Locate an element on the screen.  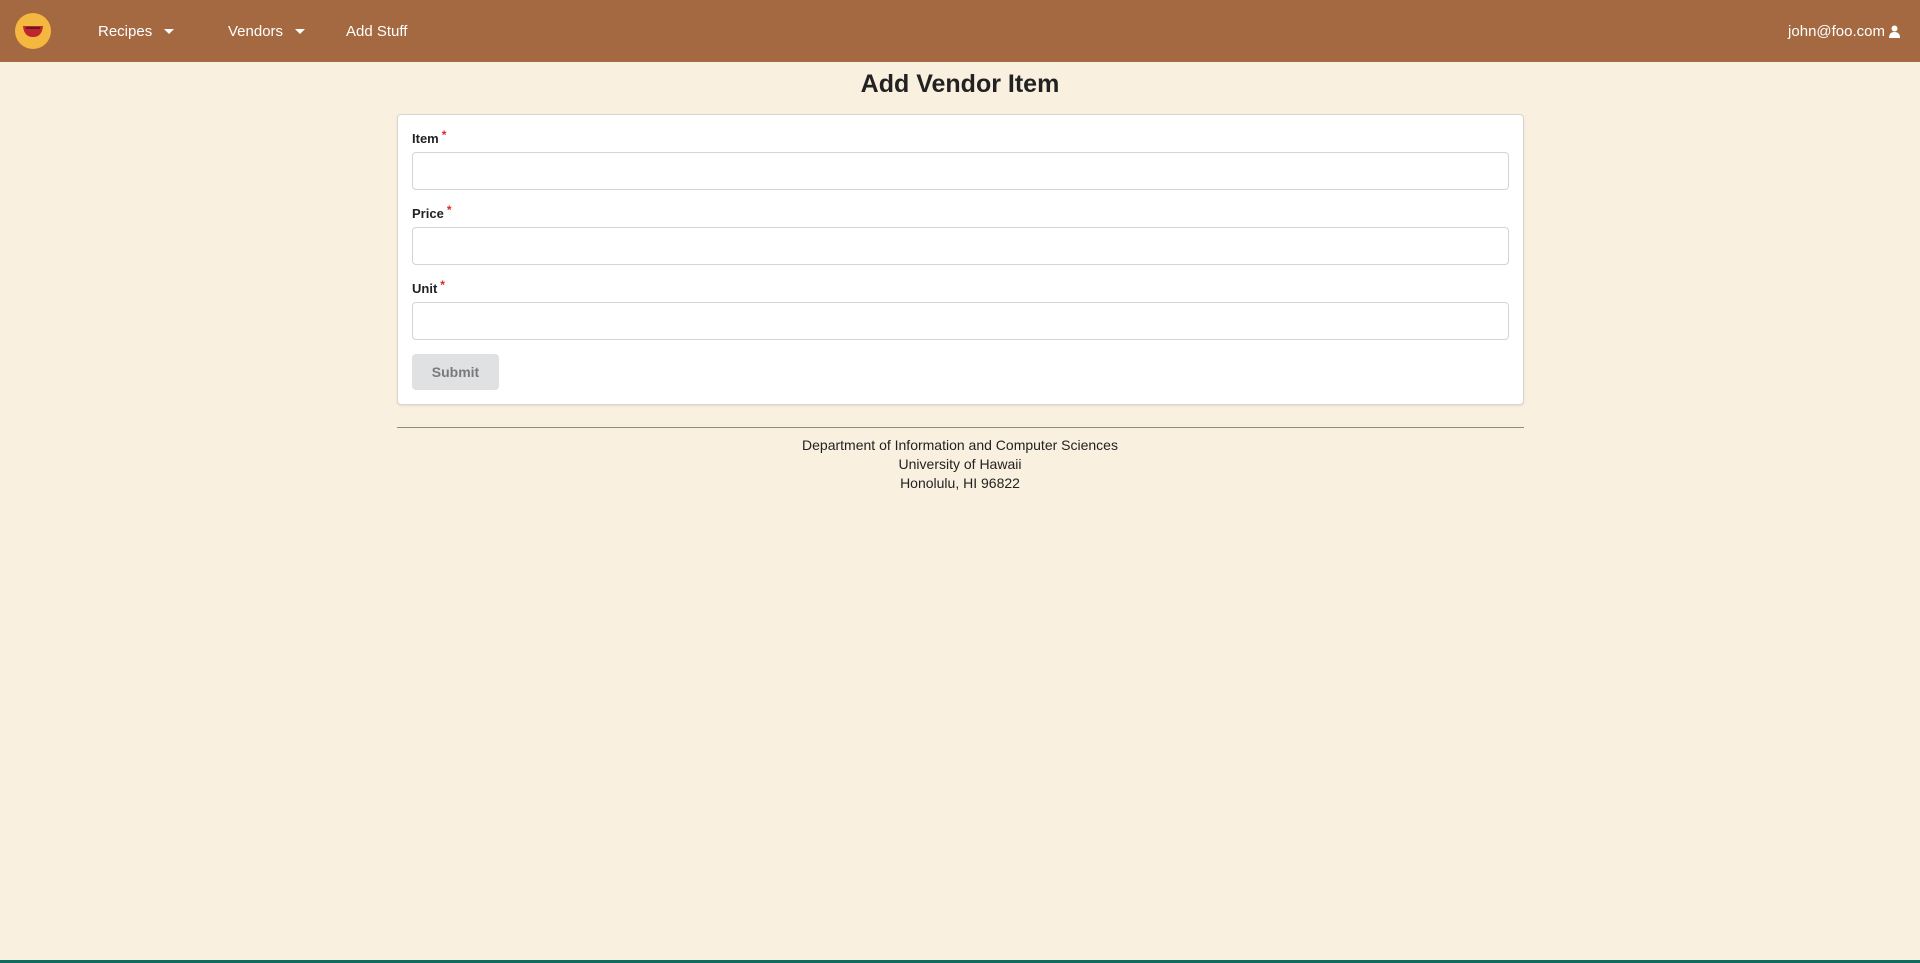
price-input is located at coordinates (960, 246).